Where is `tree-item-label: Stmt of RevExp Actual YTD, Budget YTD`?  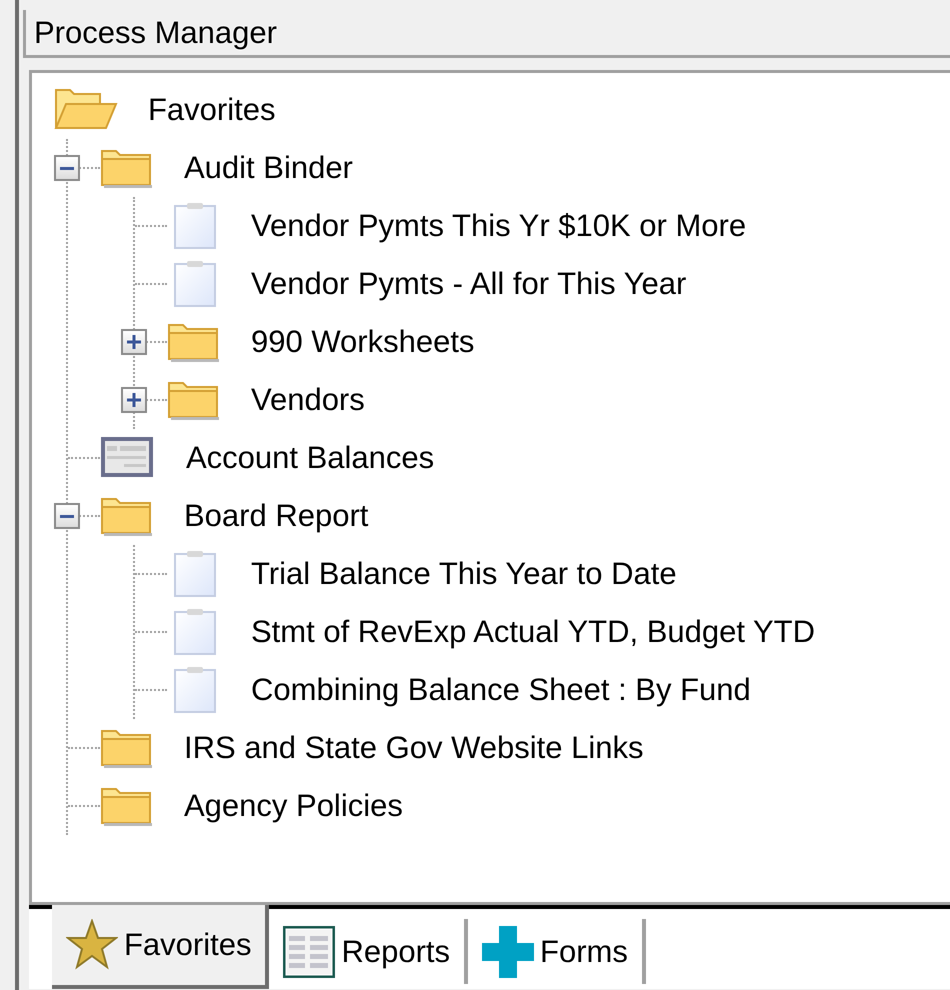
tree-item-label: Stmt of RevExp Actual YTD, Budget YTD is located at coordinates (533, 632).